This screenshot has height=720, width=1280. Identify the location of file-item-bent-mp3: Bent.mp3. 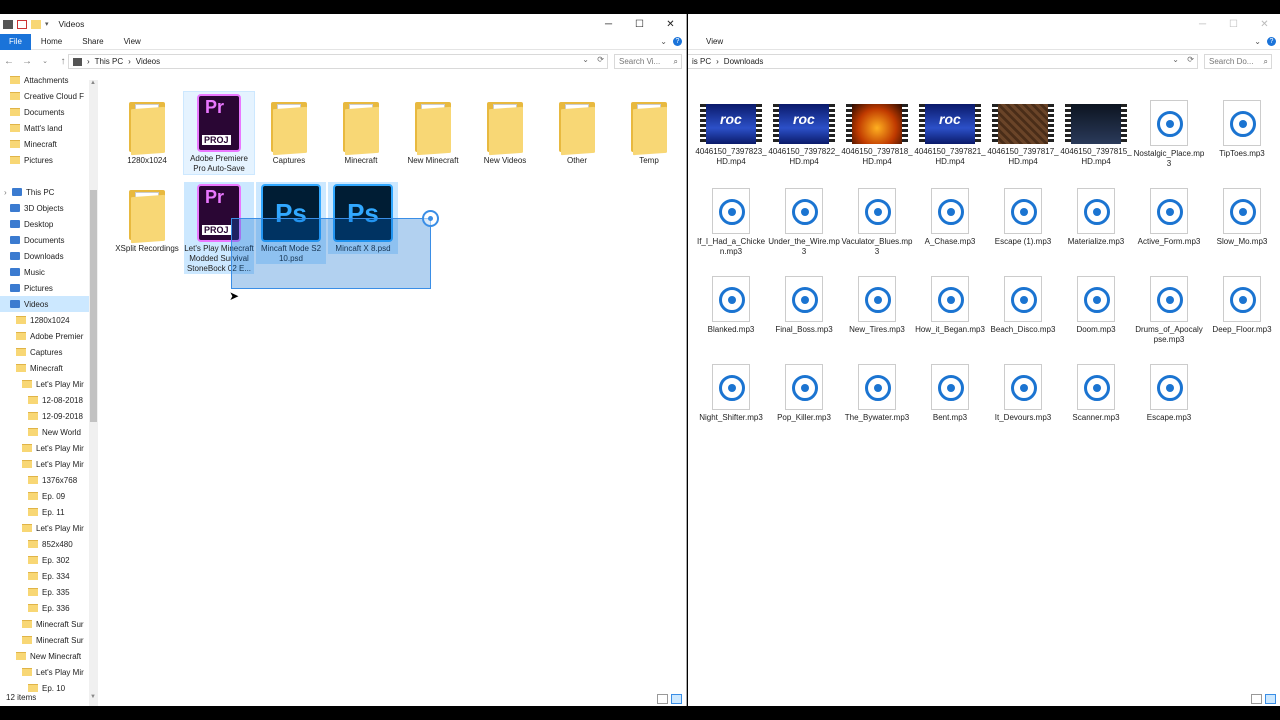
(950, 392).